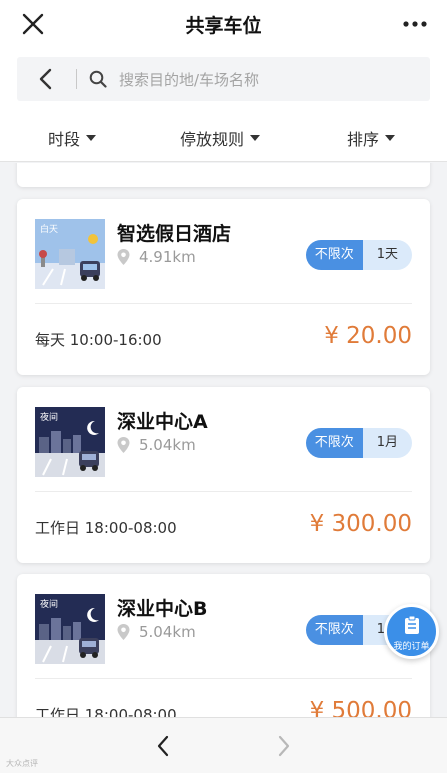 The height and width of the screenshot is (773, 447). Describe the element at coordinates (162, 609) in the screenshot. I see `parking-name: 深业中心B` at that location.